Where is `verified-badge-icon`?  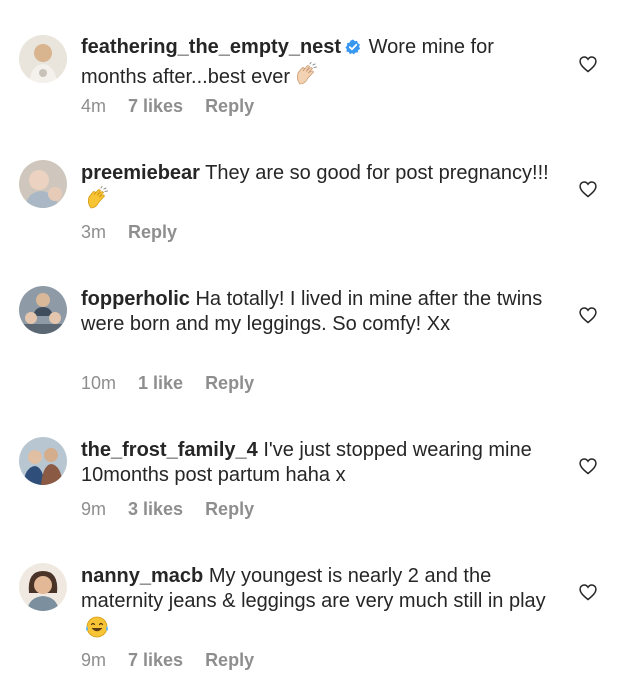 verified-badge-icon is located at coordinates (353, 49).